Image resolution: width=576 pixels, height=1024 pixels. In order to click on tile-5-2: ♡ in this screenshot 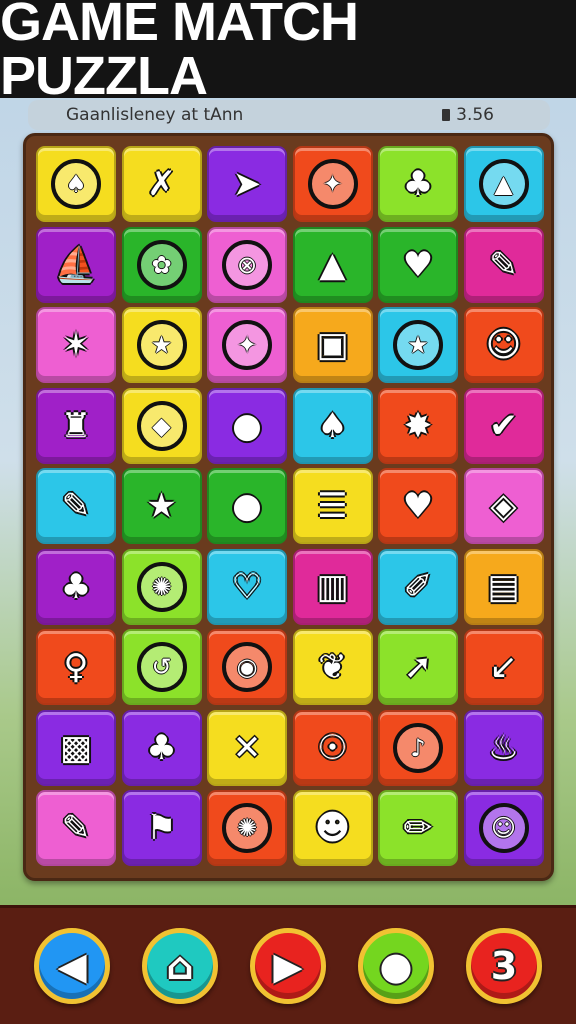, I will do `click(247, 586)`.